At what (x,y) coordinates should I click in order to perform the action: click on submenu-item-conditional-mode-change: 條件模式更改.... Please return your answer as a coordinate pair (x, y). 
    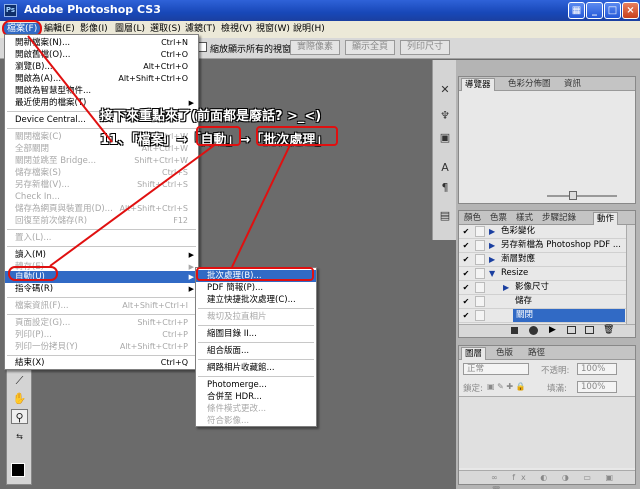
    Looking at the image, I should click on (237, 409).